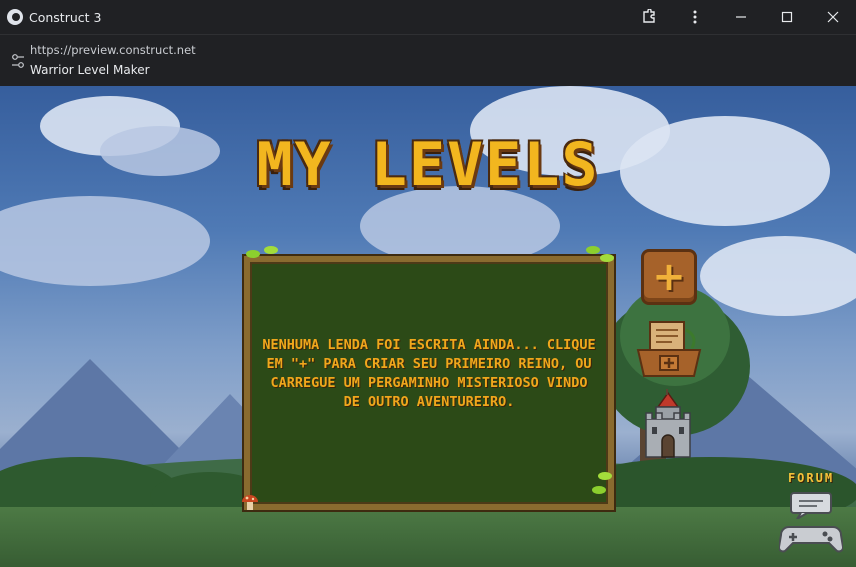 The height and width of the screenshot is (567, 856). I want to click on minimize-icon, so click(741, 17).